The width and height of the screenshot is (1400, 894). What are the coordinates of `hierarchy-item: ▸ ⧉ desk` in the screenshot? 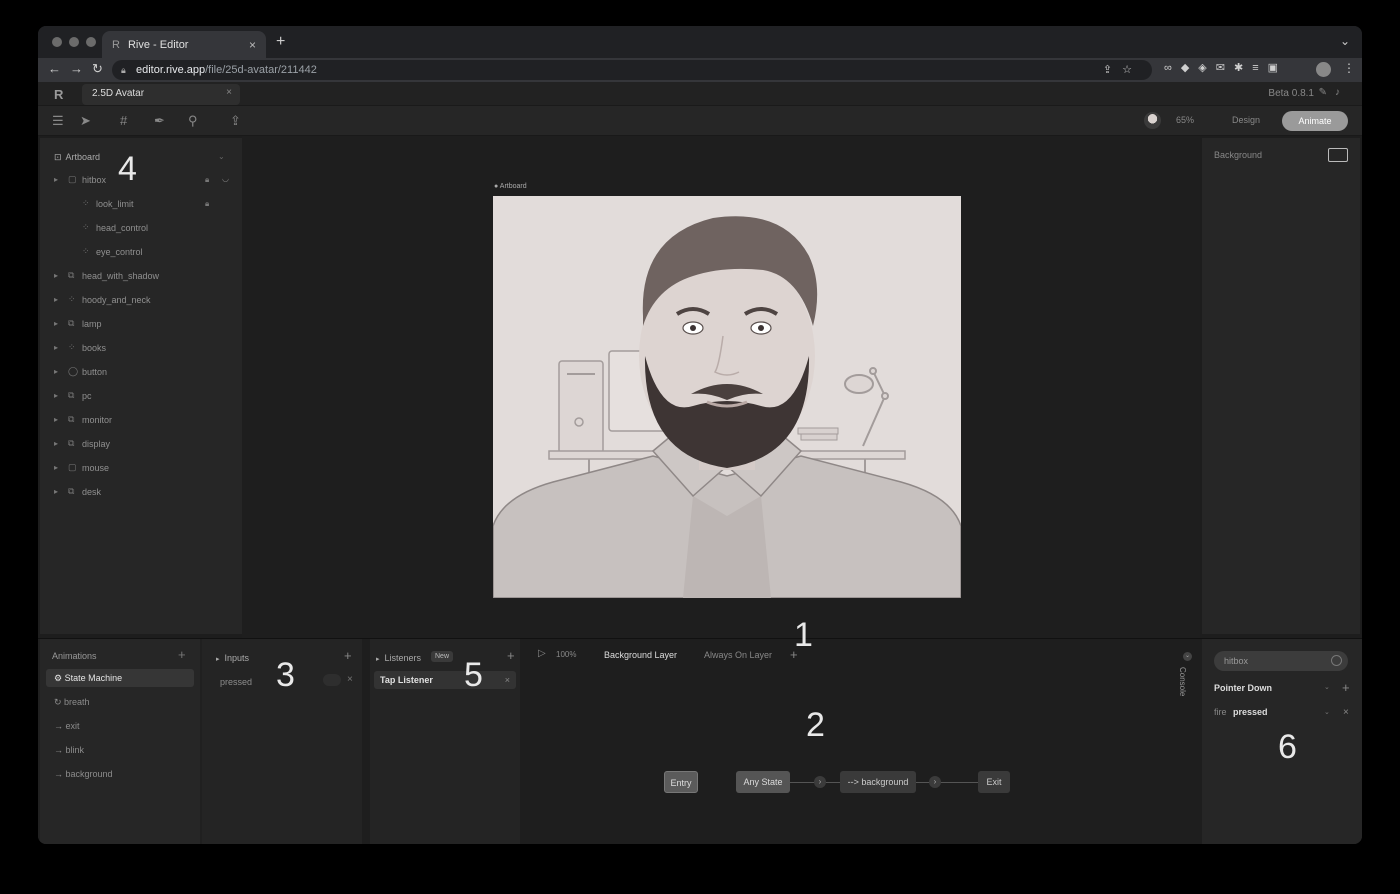 It's located at (141, 493).